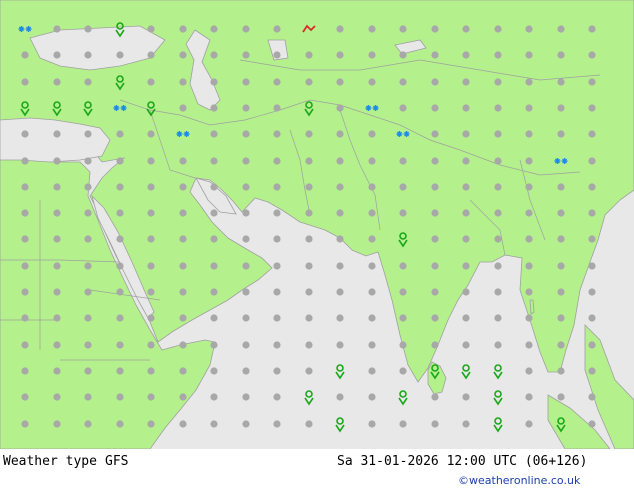 This screenshot has width=634, height=490. Describe the element at coordinates (519, 480) in the screenshot. I see `credit-link: ©weatheronline.co.uk` at that location.